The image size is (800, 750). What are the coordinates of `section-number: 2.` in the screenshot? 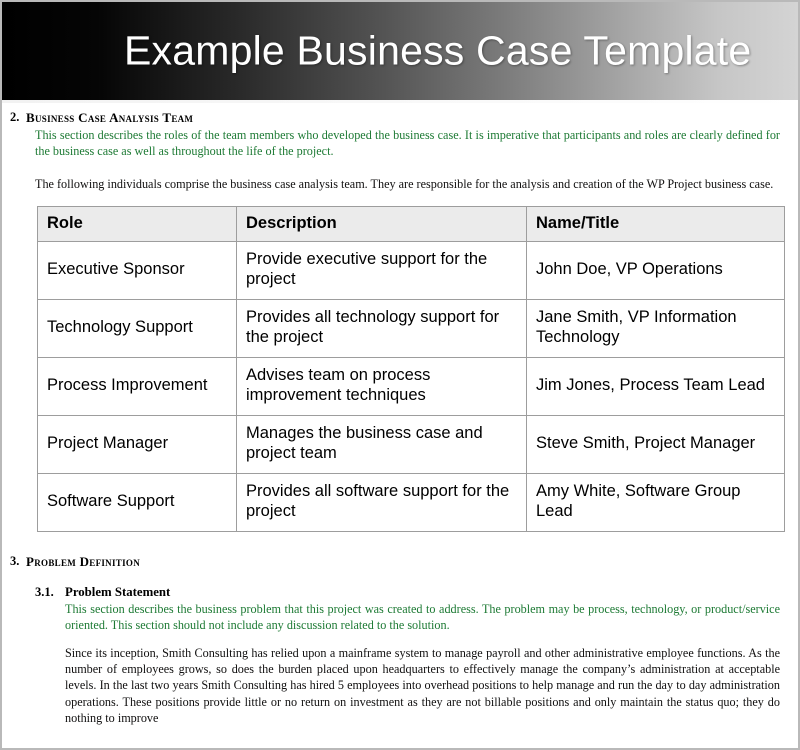 It's located at (15, 117).